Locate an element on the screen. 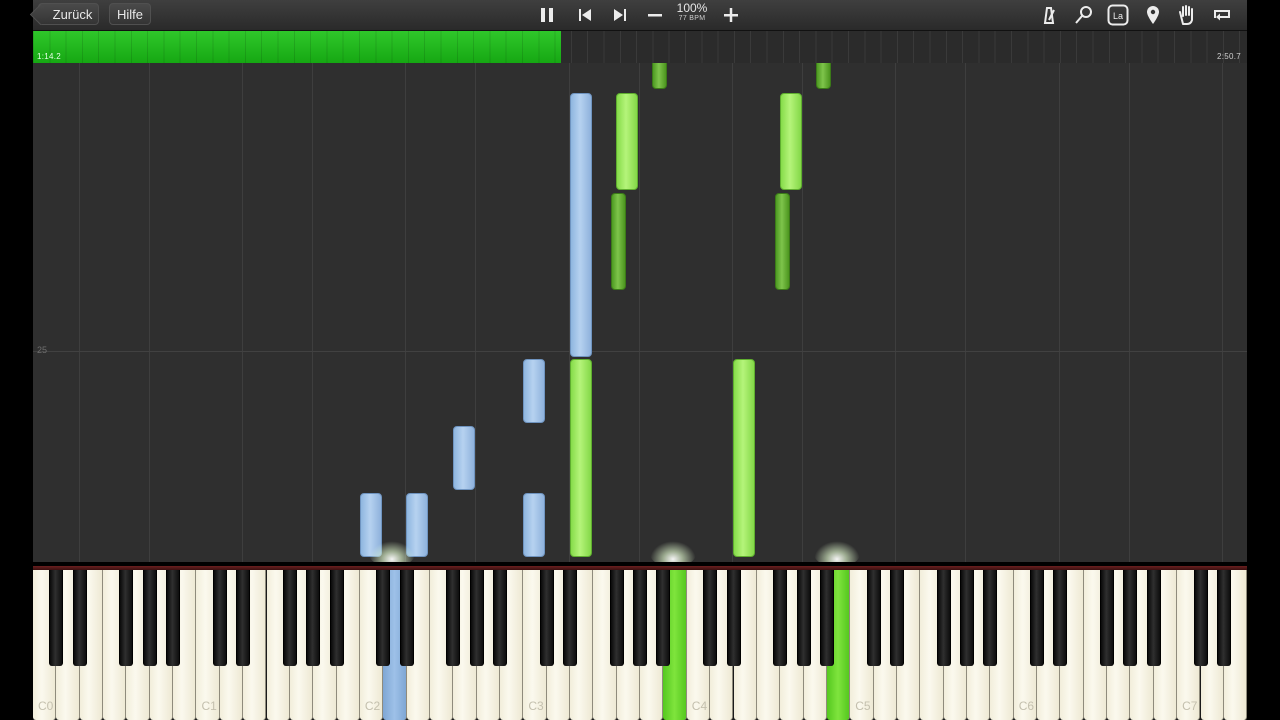 The height and width of the screenshot is (720, 1280). help-button: Hilfe is located at coordinates (130, 14).